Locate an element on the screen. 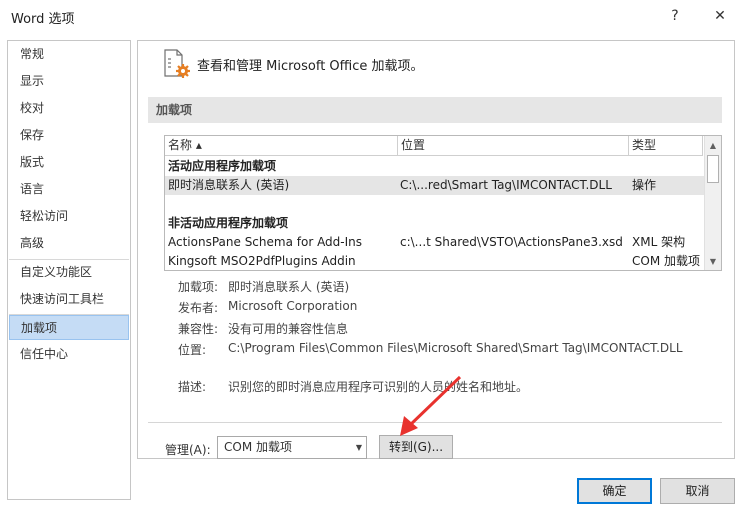 The width and height of the screenshot is (743, 513). ok-button: 确定 is located at coordinates (614, 491).